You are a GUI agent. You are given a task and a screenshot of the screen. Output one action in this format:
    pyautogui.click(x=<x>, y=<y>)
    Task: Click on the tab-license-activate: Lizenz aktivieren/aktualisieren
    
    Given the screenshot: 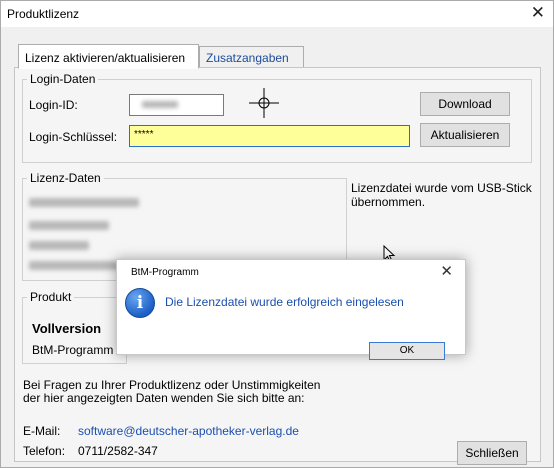 What is the action you would take?
    pyautogui.click(x=108, y=56)
    